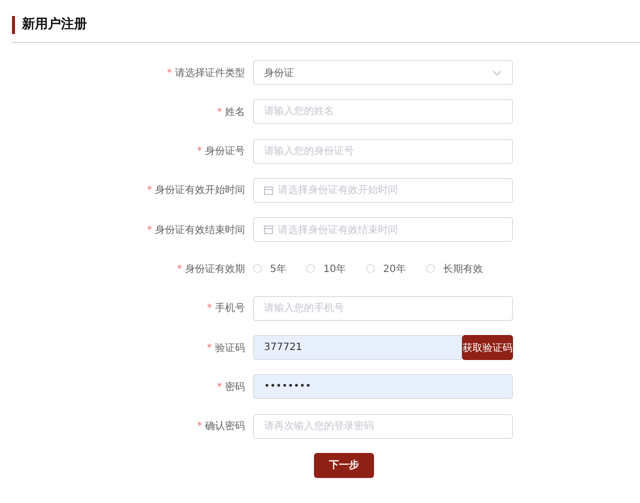 The image size is (640, 503). Describe the element at coordinates (454, 269) in the screenshot. I see `radio-option: 长期有效` at that location.